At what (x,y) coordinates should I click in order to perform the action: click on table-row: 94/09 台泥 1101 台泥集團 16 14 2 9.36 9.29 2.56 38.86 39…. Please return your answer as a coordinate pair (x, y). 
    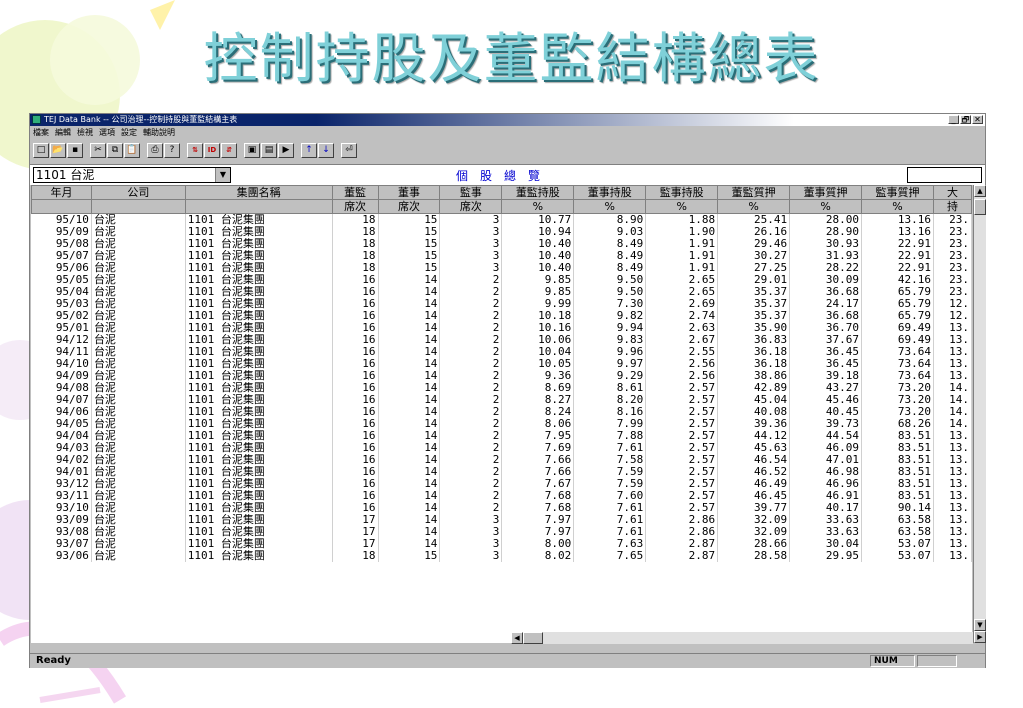
    Looking at the image, I should click on (501, 376).